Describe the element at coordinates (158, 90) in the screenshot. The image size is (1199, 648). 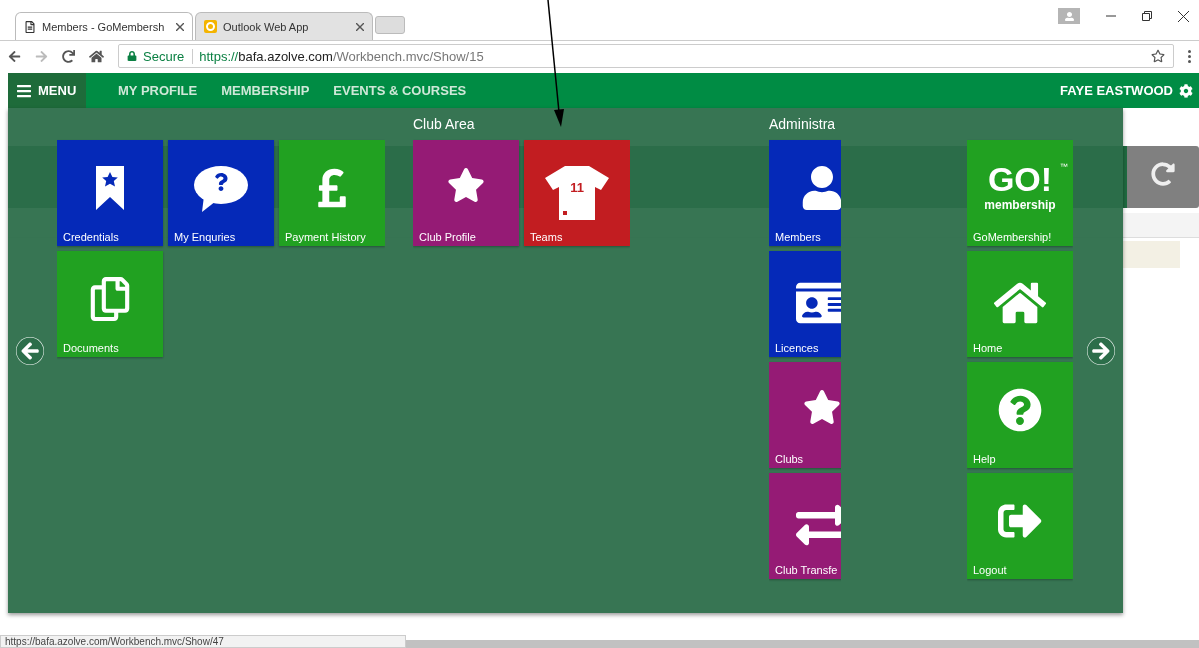
I see `nav-link: MY PROFILE` at that location.